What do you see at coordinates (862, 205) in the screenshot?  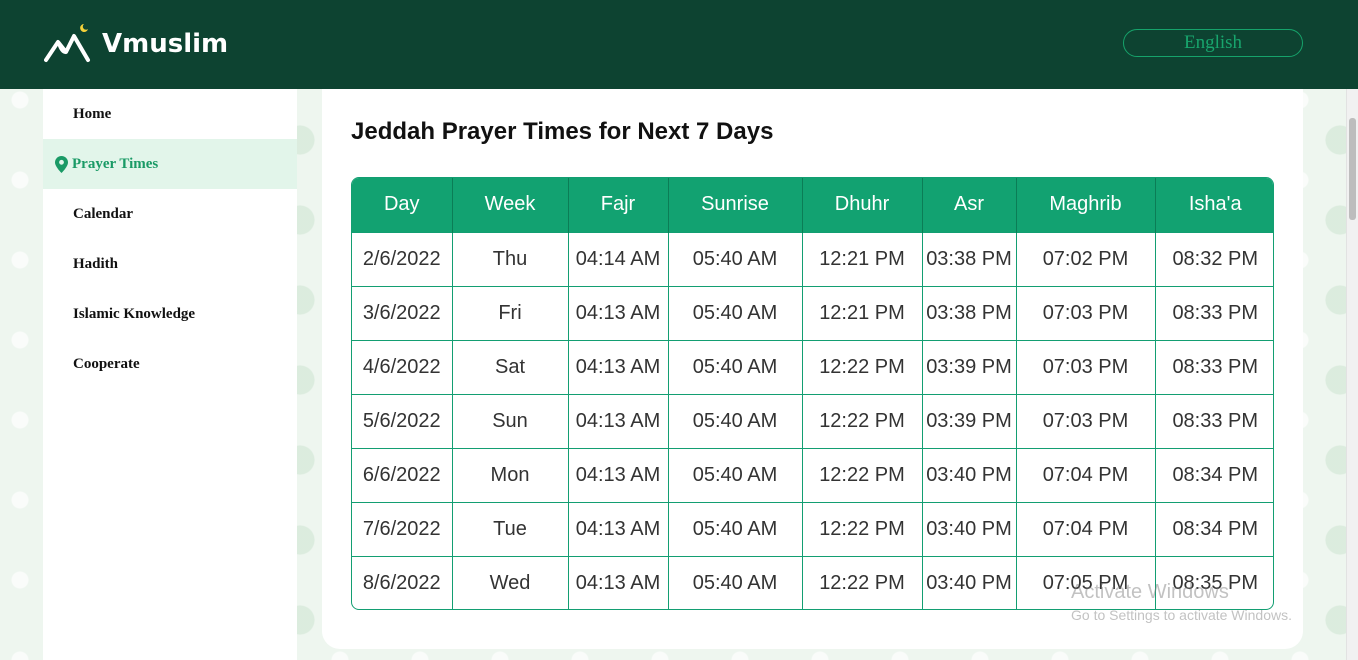 I see `column-header-dhuhr: Dhuhr` at bounding box center [862, 205].